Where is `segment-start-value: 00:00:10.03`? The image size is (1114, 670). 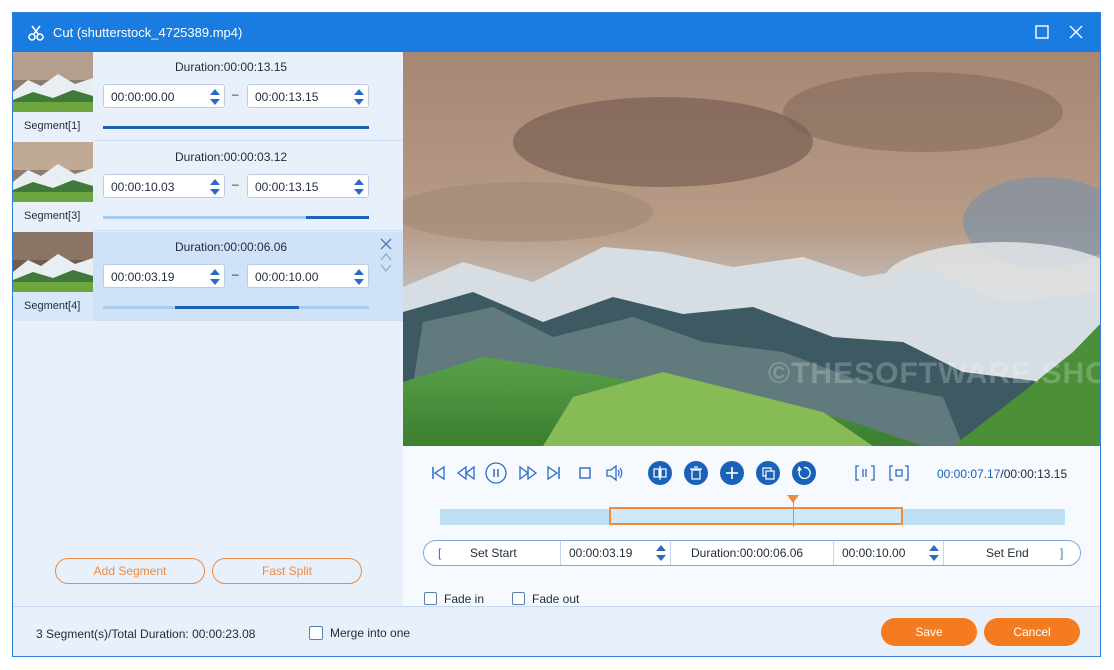
segment-start-value: 00:00:10.03 is located at coordinates (143, 187).